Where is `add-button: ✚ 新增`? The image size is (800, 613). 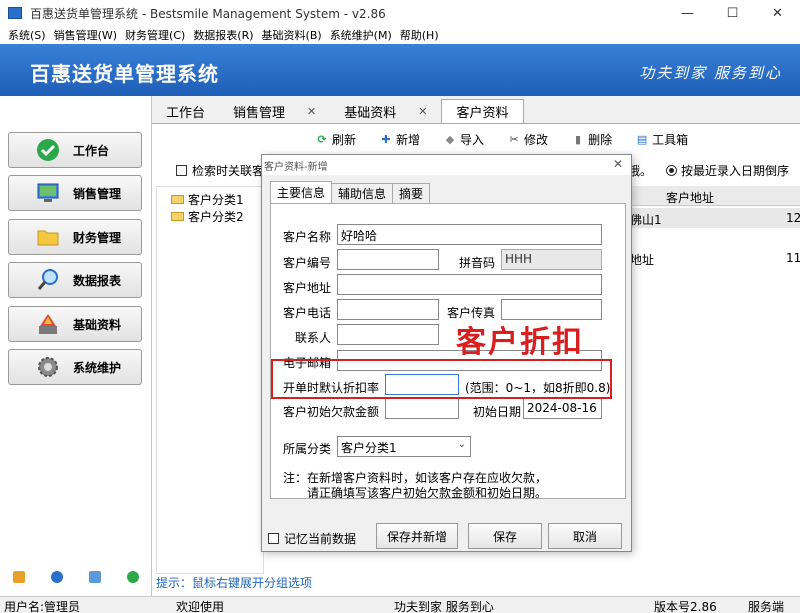 add-button: ✚ 新增 is located at coordinates (400, 139).